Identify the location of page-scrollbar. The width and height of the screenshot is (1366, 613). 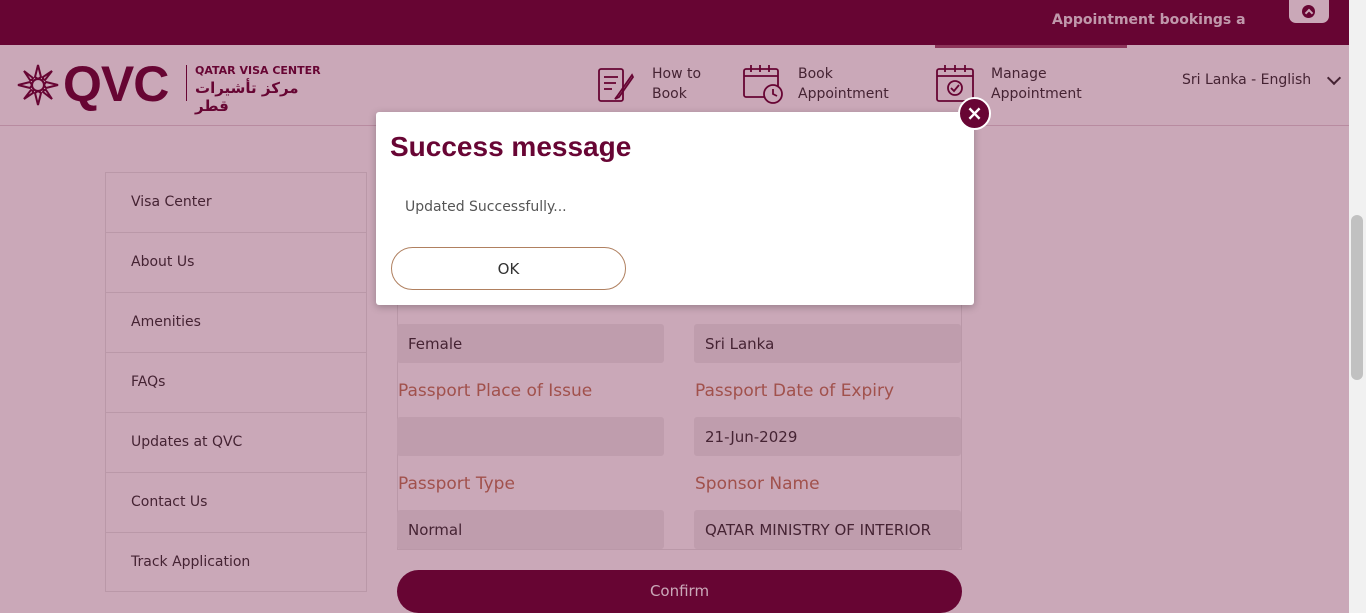
(1357, 306).